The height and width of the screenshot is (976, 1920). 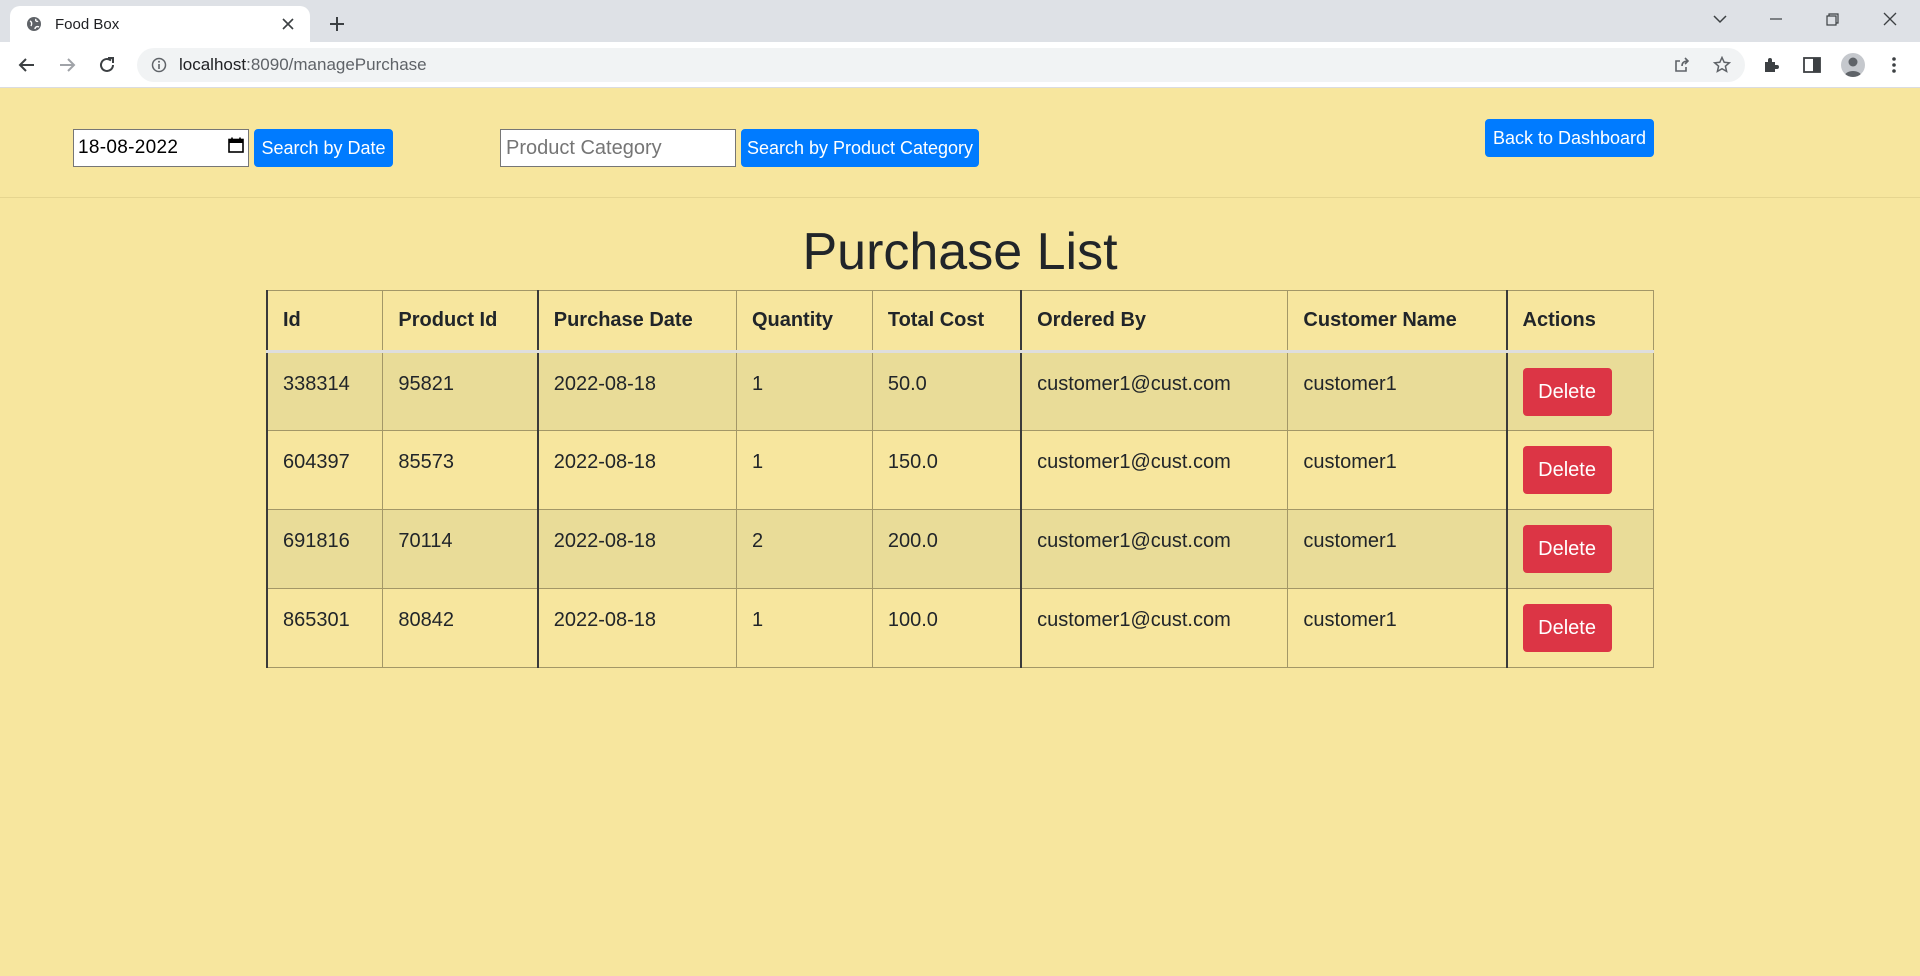 I want to click on share-icon, so click(x=1682, y=65).